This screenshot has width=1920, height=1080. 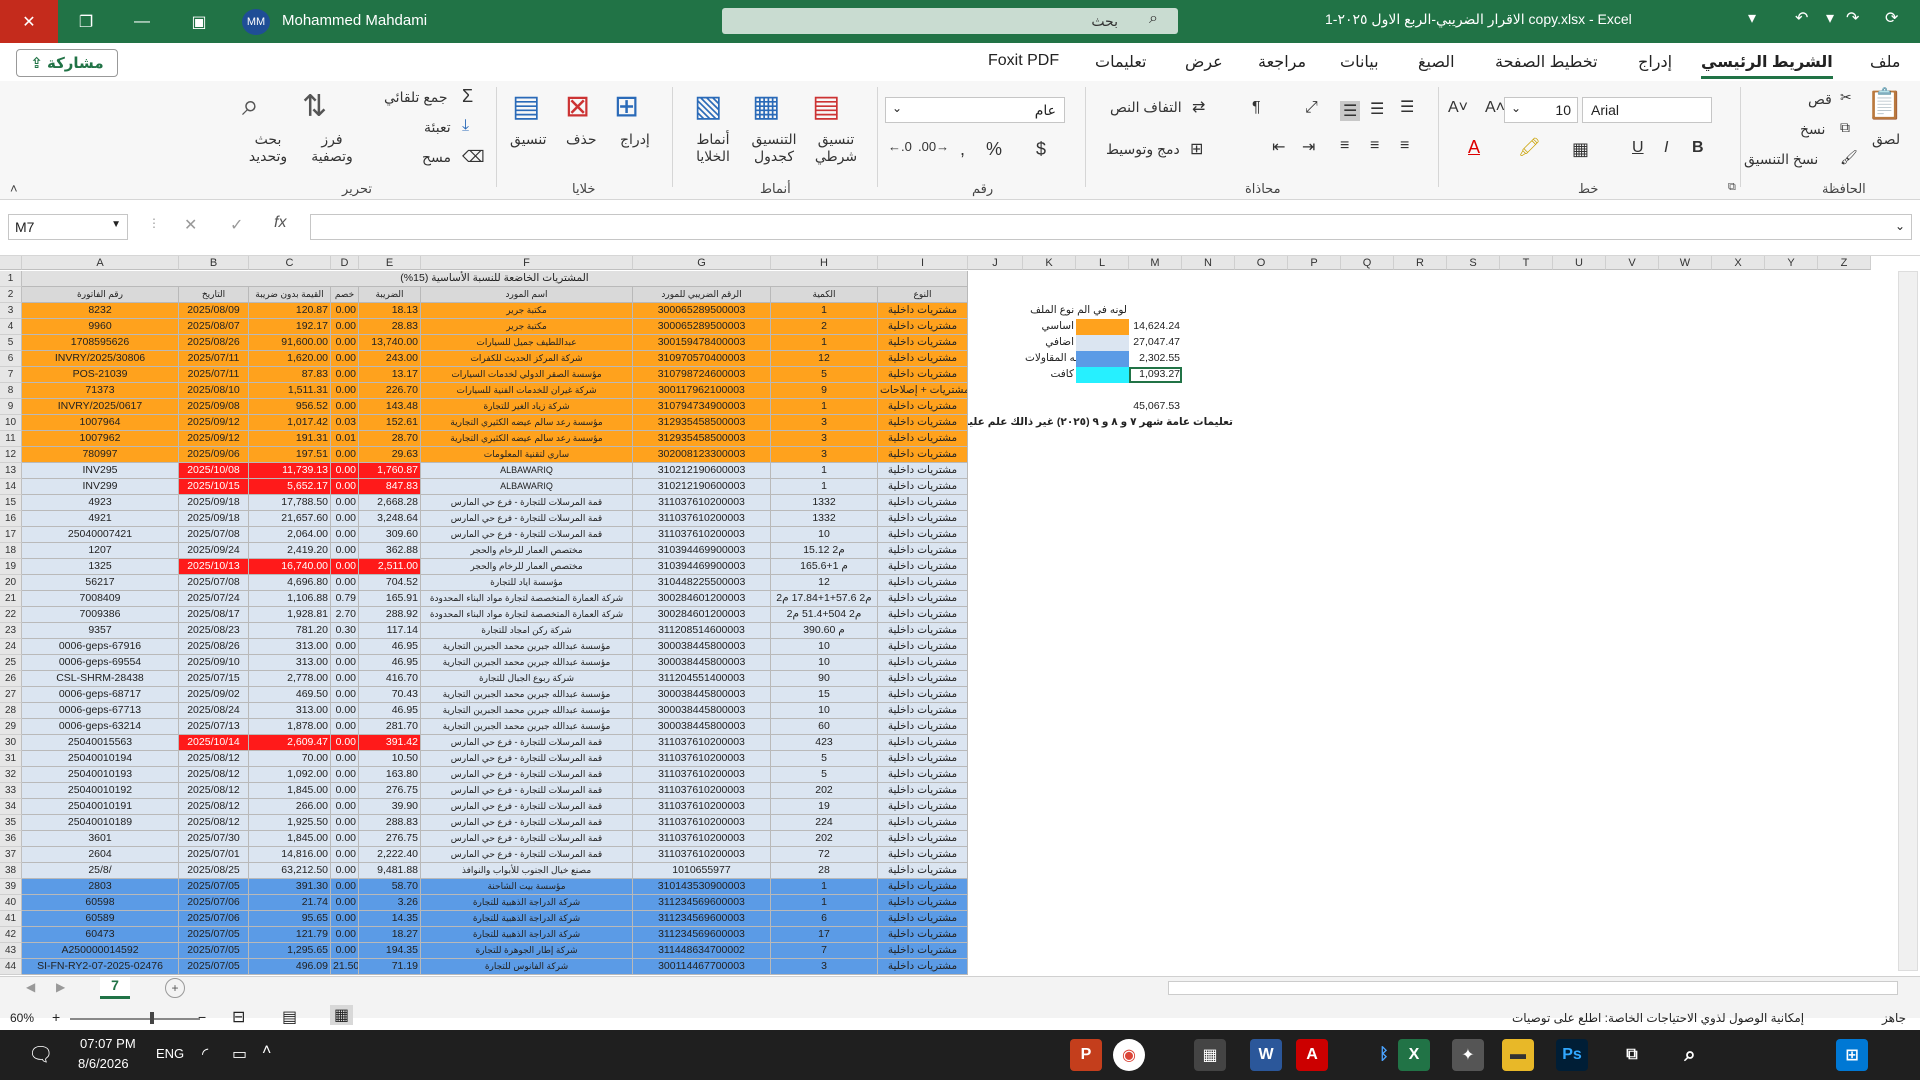 What do you see at coordinates (1820, 99) in the screenshot?
I see `cut-button: قص` at bounding box center [1820, 99].